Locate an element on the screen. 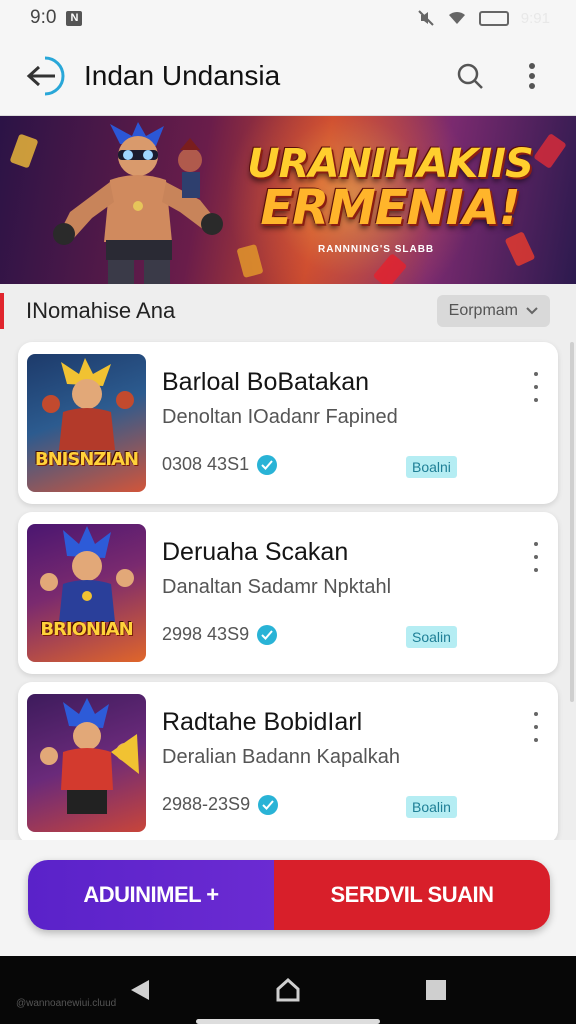  system-nav-bar is located at coordinates (288, 990).